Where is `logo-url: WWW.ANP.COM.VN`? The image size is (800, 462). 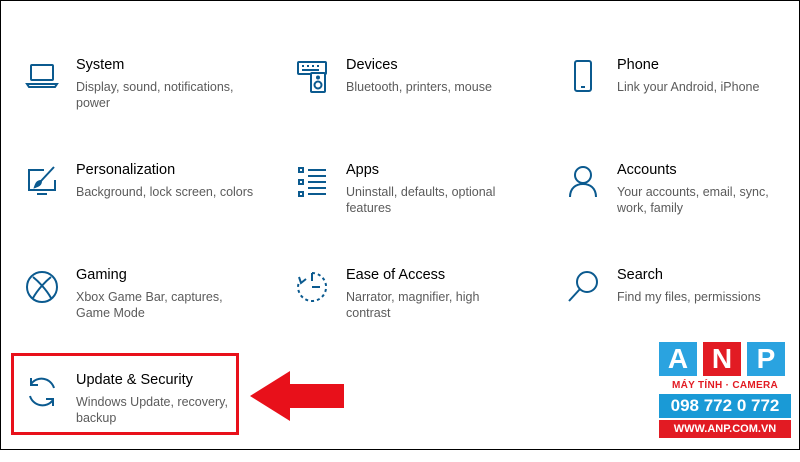 logo-url: WWW.ANP.COM.VN is located at coordinates (725, 429).